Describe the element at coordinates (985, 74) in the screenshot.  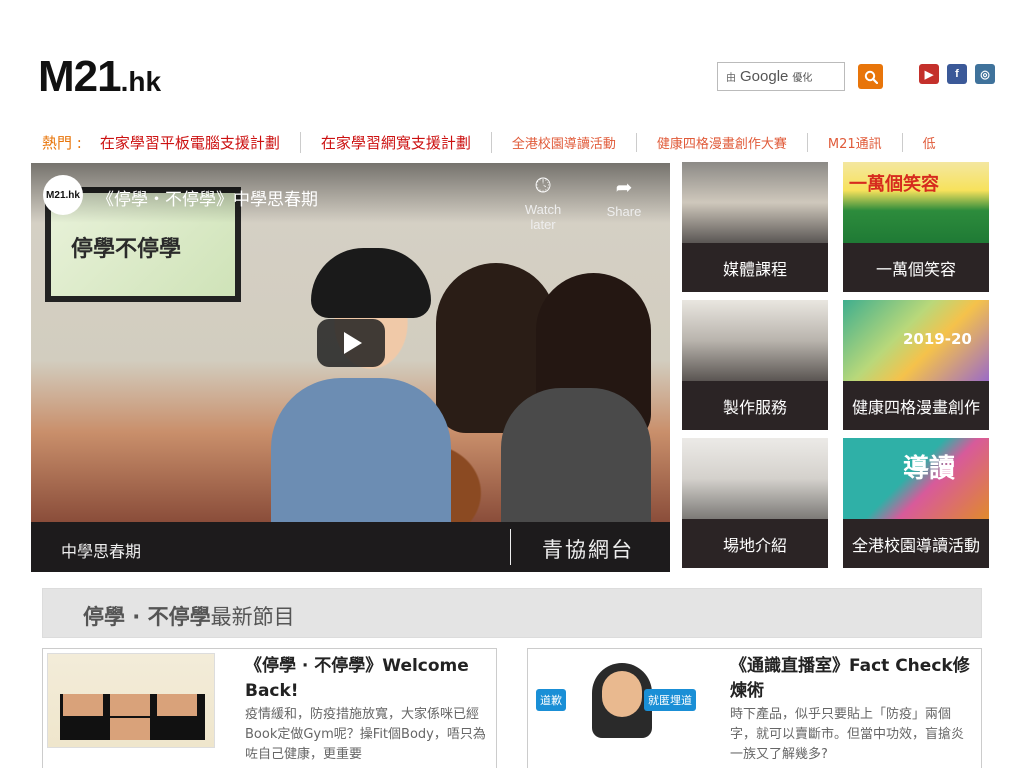
I see `instagram-icon: ◎` at that location.